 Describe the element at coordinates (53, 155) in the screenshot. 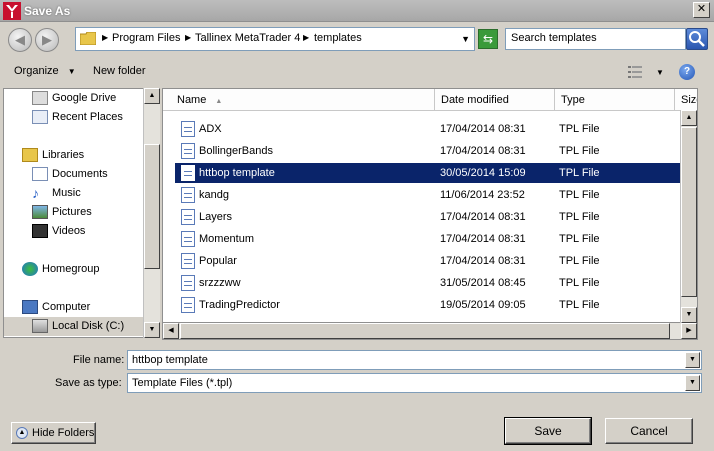

I see `nav-item-libraries: Libraries` at that location.